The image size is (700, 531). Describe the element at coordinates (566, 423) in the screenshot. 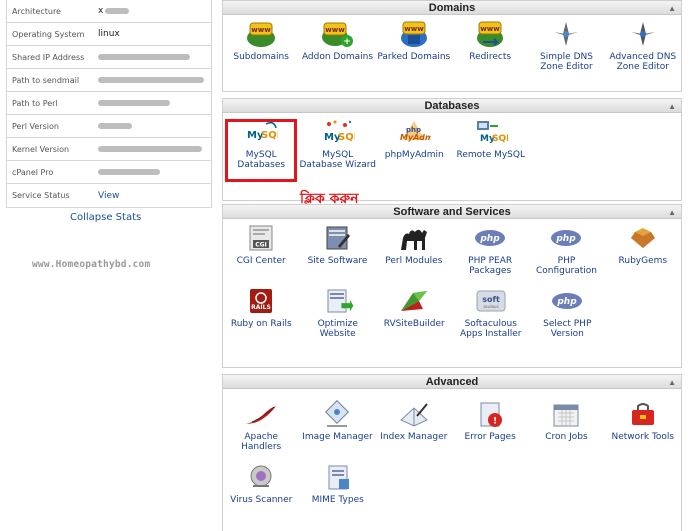

I see `cron-jobs-item: Cron Jobs` at that location.